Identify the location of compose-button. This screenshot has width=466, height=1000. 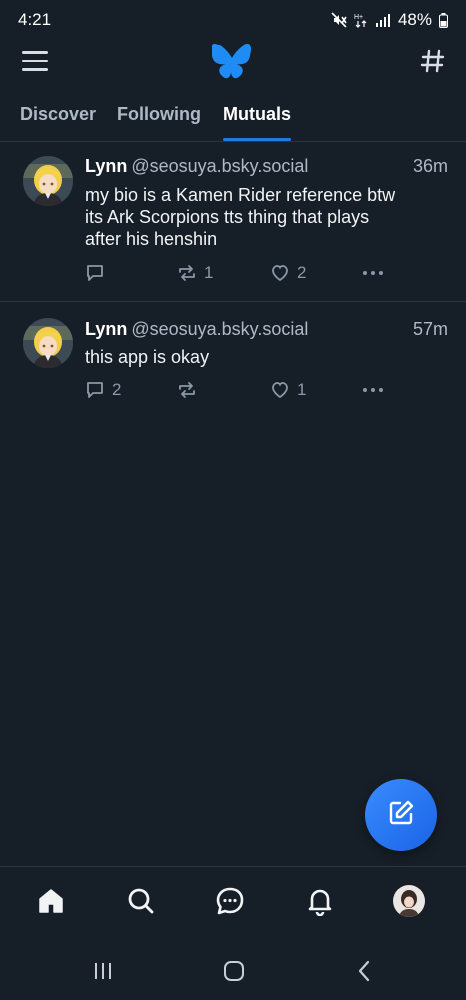
(401, 815).